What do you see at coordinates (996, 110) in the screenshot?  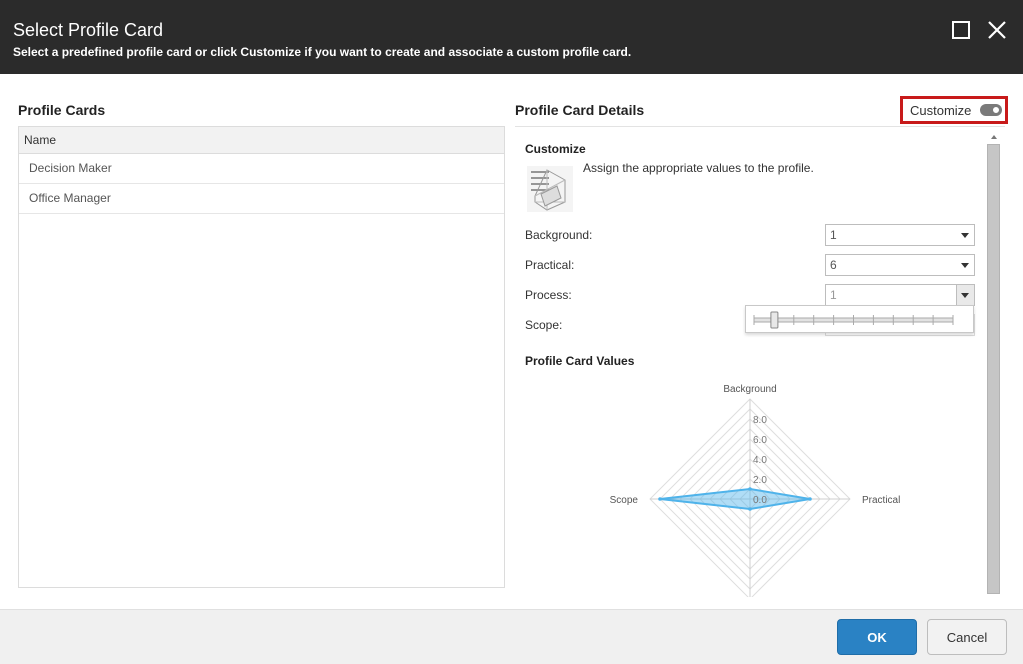 I see `toggle-knob` at bounding box center [996, 110].